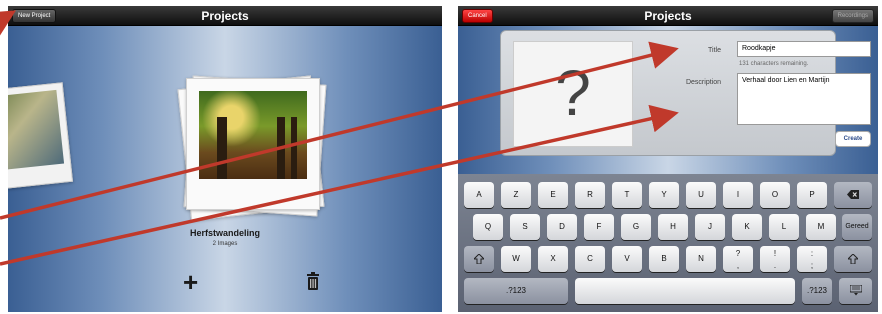  What do you see at coordinates (812, 259) in the screenshot?
I see `key-colon-semicolon: : ;` at bounding box center [812, 259].